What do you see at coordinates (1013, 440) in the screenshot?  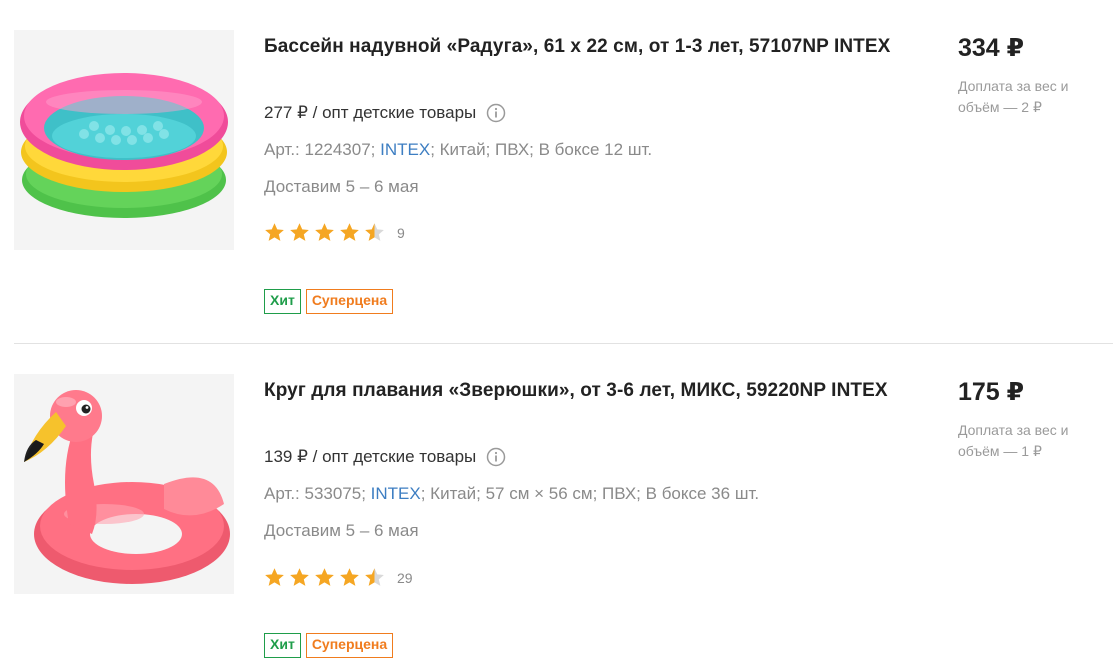 I see `surcharge-note: Доплата за вес и объём — 1 ₽` at bounding box center [1013, 440].